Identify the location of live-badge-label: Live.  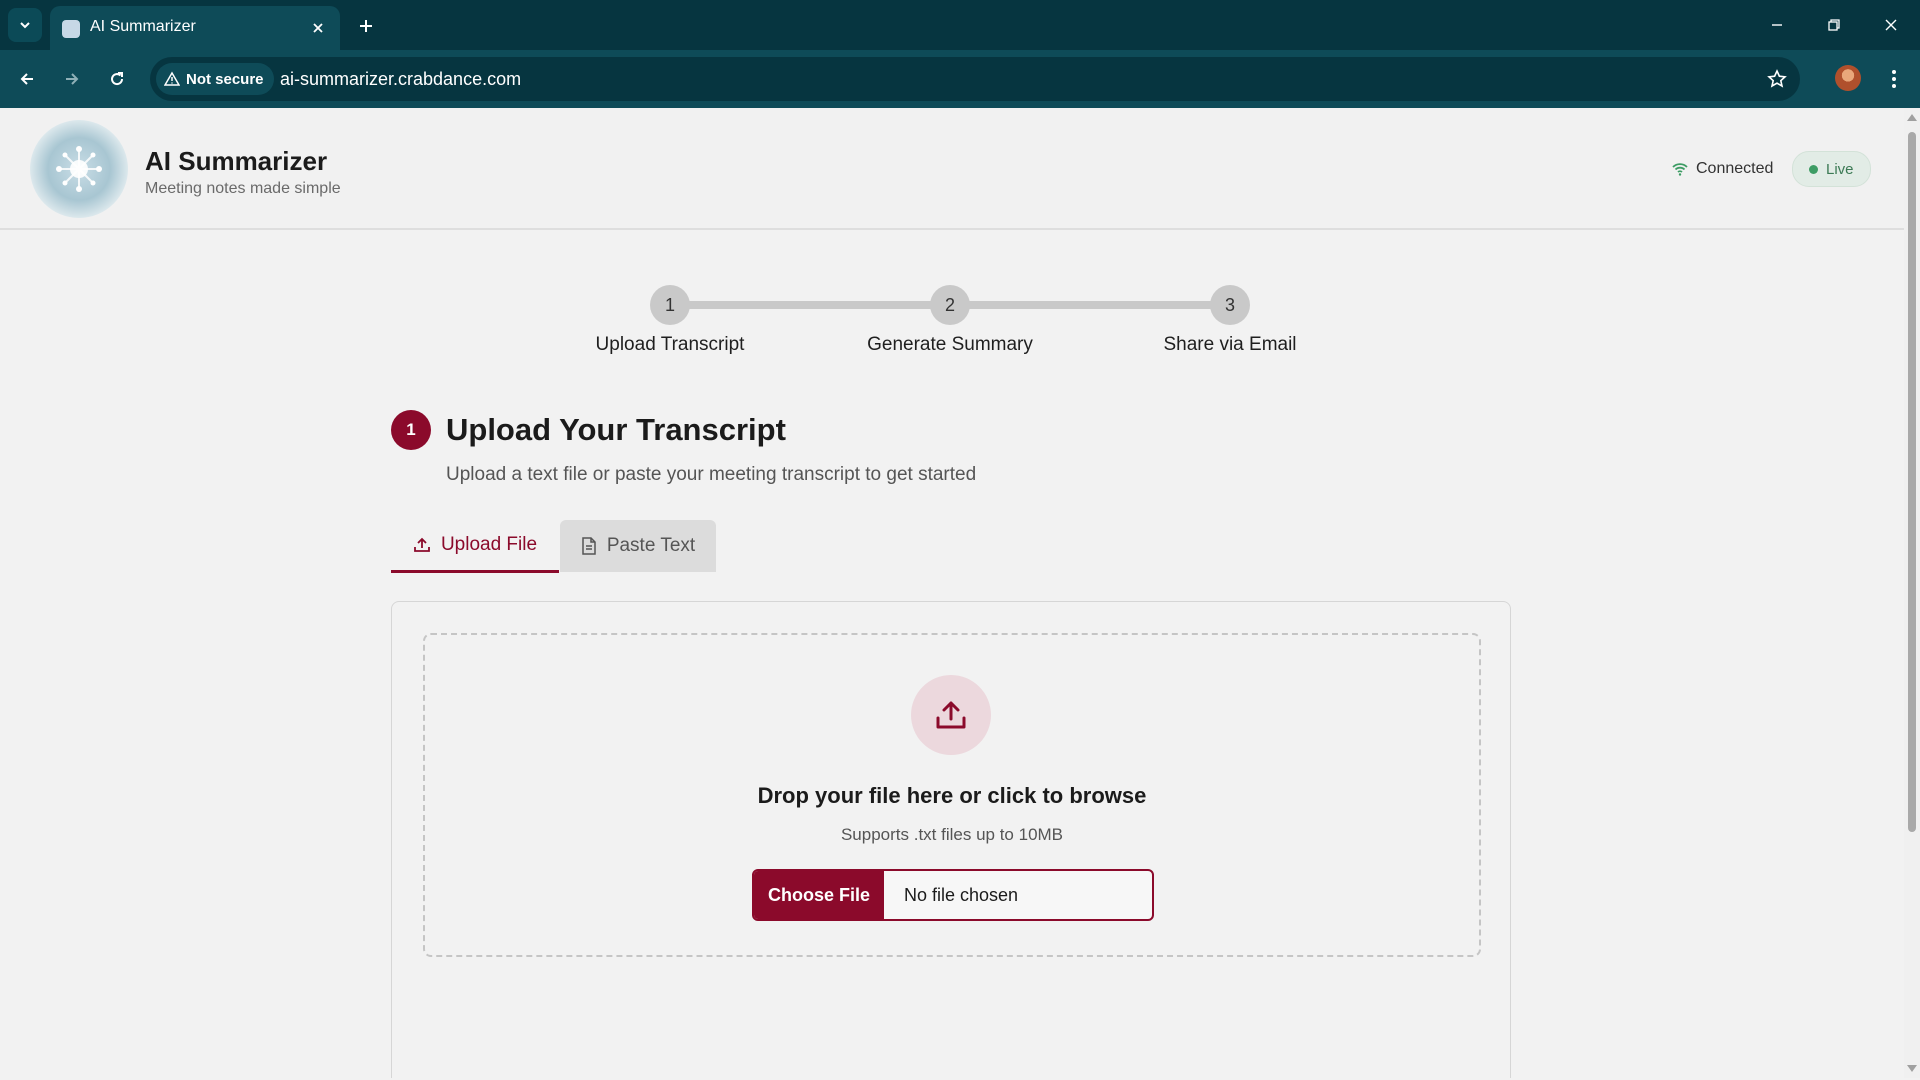
(1840, 169).